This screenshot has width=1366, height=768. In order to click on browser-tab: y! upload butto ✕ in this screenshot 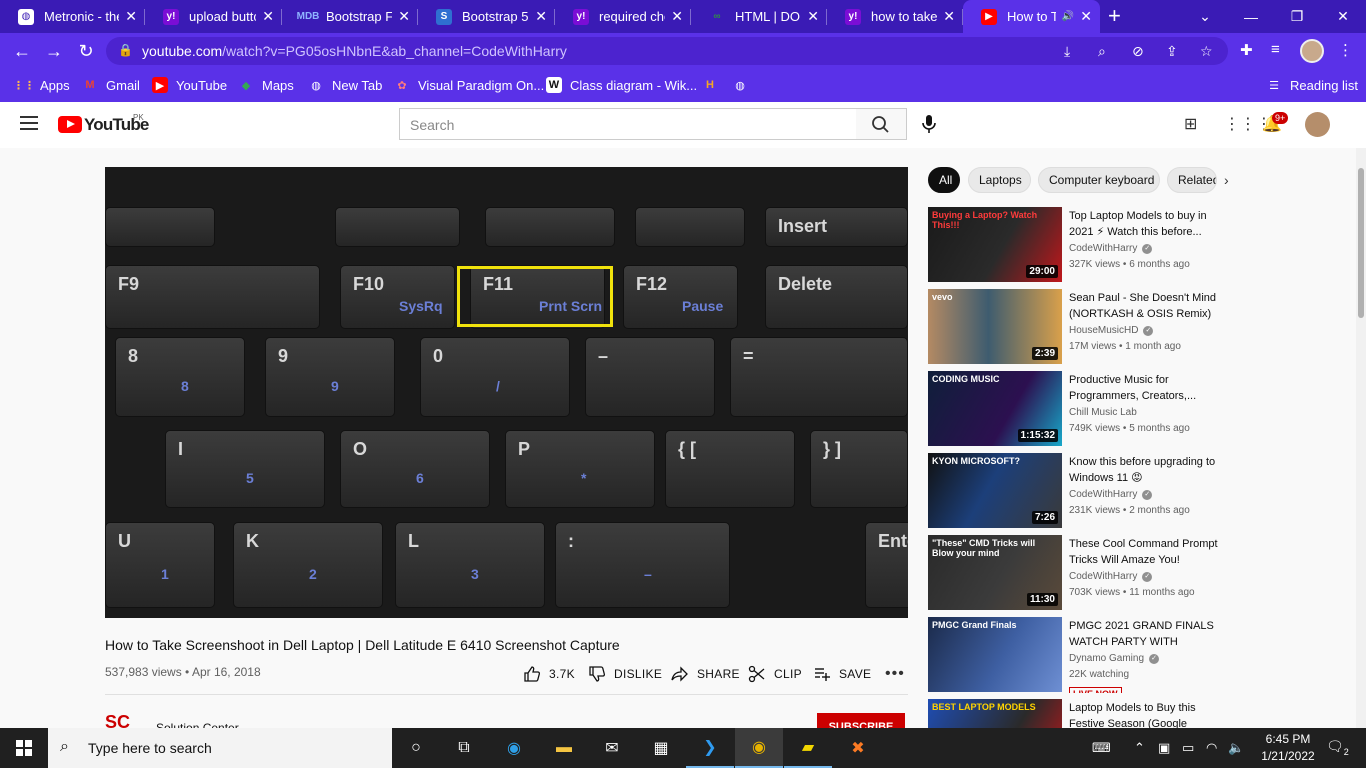, I will do `click(213, 16)`.